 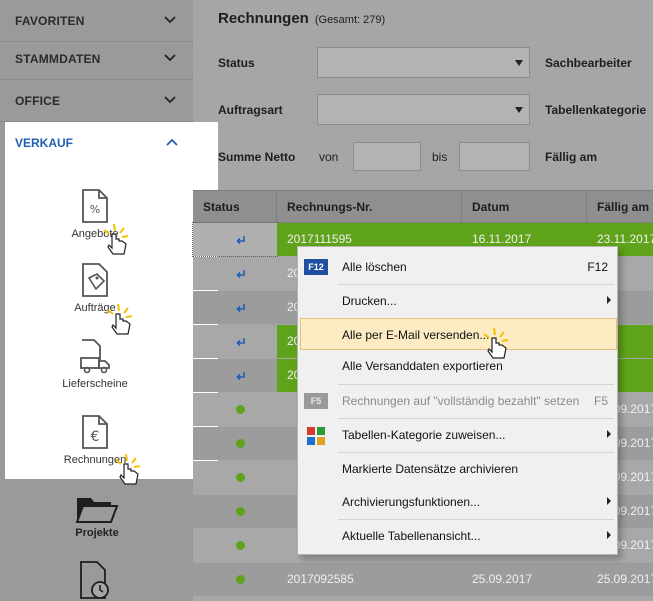 What do you see at coordinates (44, 143) in the screenshot?
I see `sidebar-section-label: VERKAUF` at bounding box center [44, 143].